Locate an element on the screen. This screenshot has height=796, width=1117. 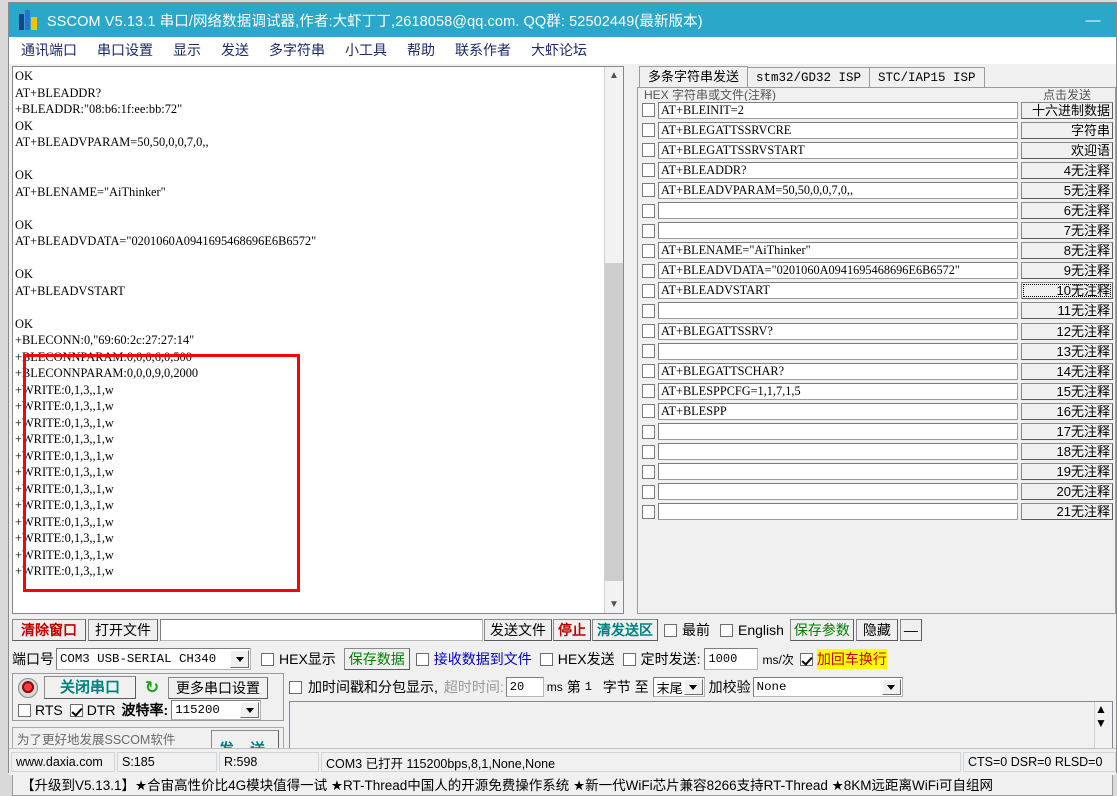
command-row-input: AT+BLEGATTSSRVCRE is located at coordinates (838, 130).